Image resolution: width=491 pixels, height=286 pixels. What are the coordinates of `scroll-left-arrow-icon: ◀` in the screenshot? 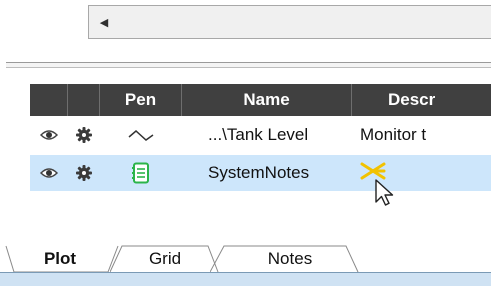 It's located at (104, 22).